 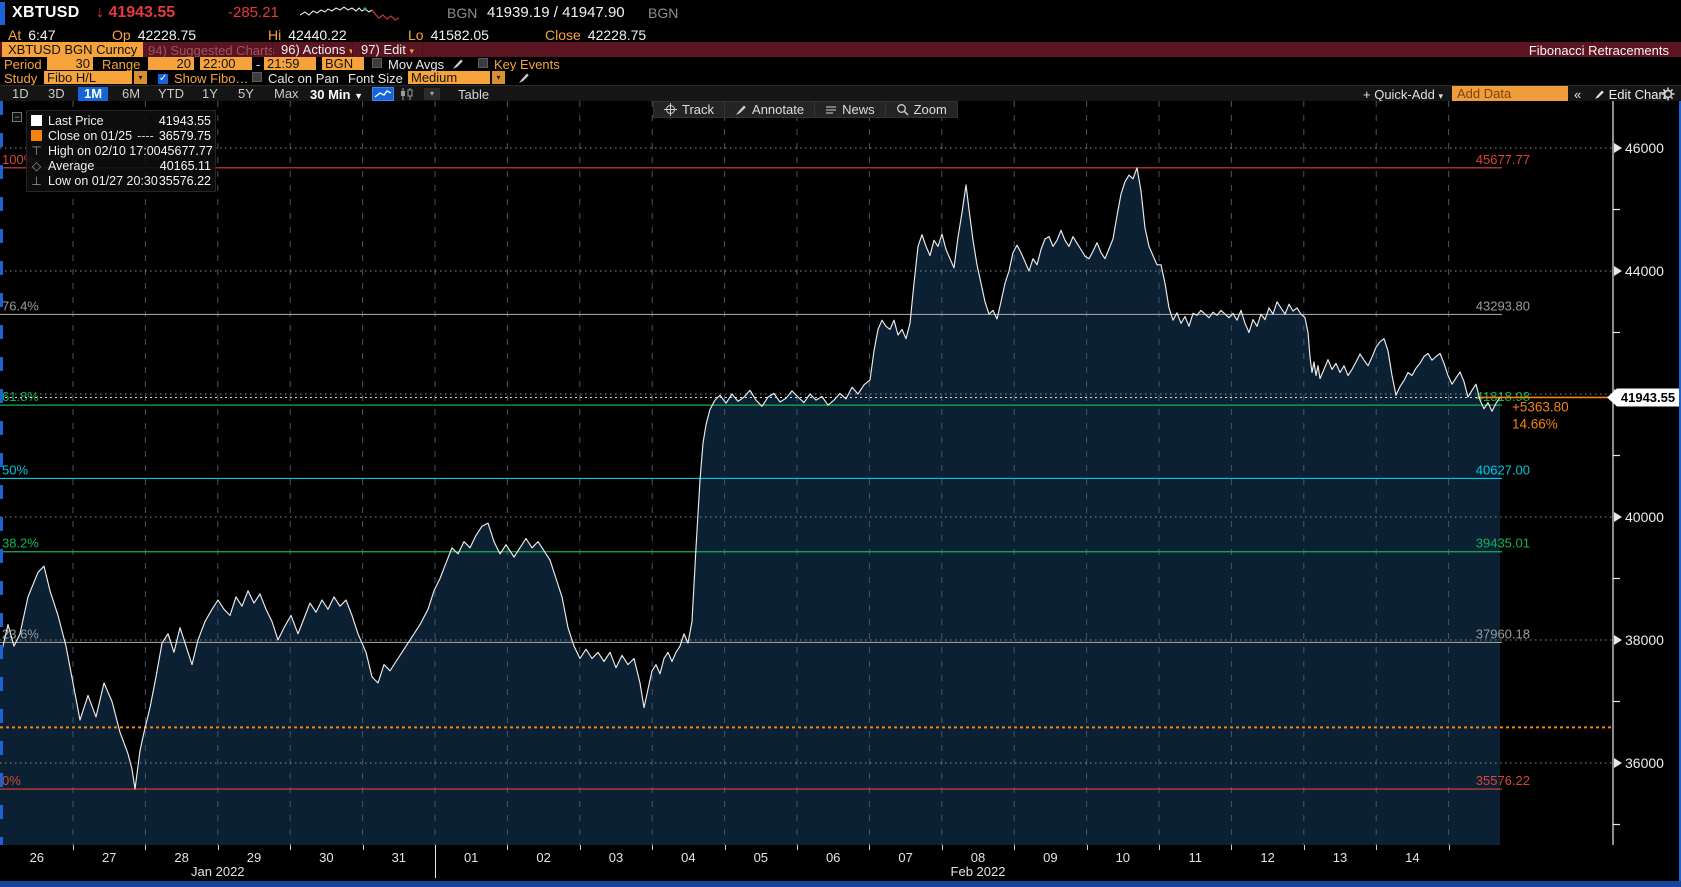 What do you see at coordinates (20, 305) in the screenshot?
I see `fib-pct-label: 76.4%` at bounding box center [20, 305].